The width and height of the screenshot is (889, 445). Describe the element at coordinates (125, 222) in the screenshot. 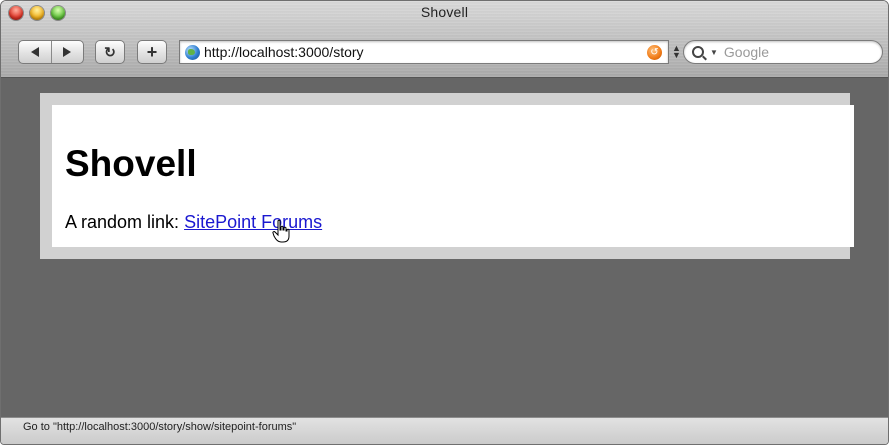

I see `random-link-label: A random link:` at that location.